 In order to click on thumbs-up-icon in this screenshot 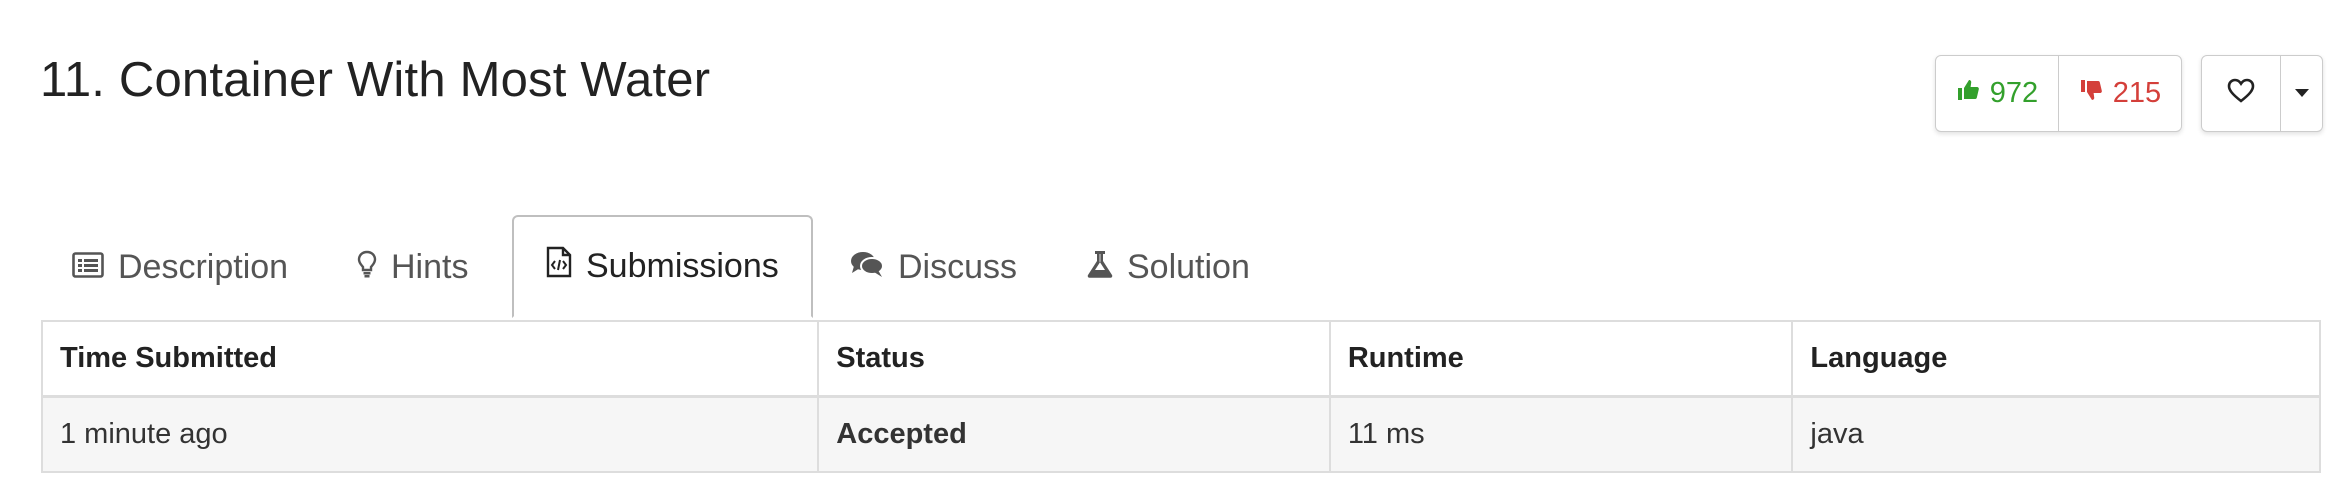, I will do `click(1968, 93)`.